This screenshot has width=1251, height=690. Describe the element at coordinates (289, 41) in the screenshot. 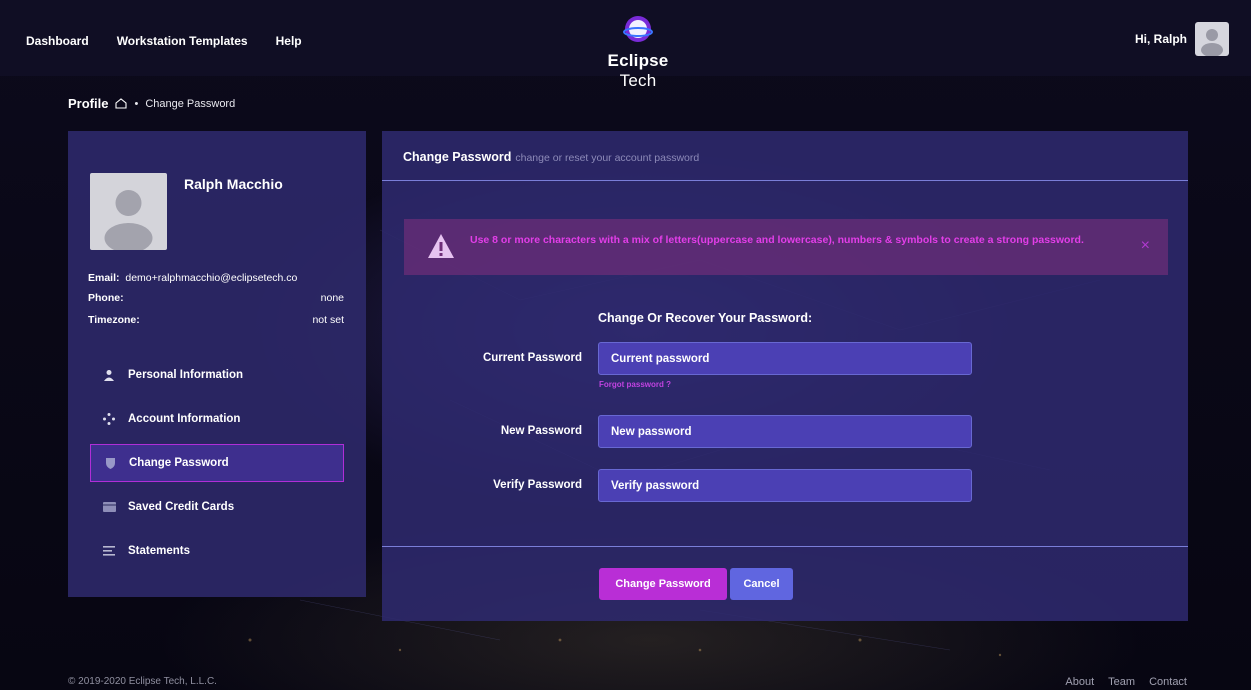

I see `nav-help: Help` at that location.